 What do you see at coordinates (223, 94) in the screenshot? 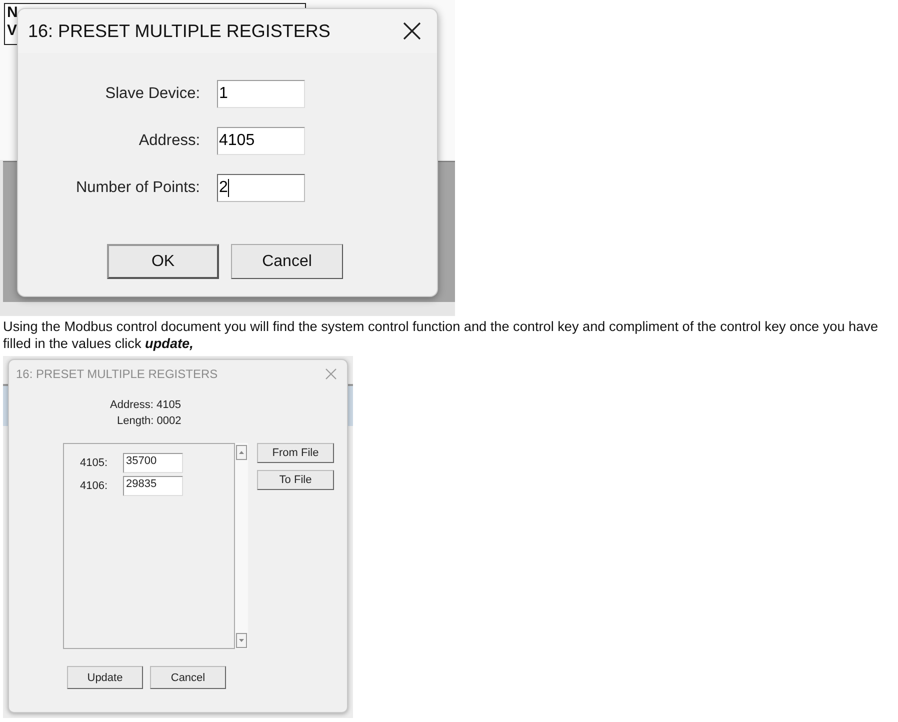
I see `field-value: 1` at bounding box center [223, 94].